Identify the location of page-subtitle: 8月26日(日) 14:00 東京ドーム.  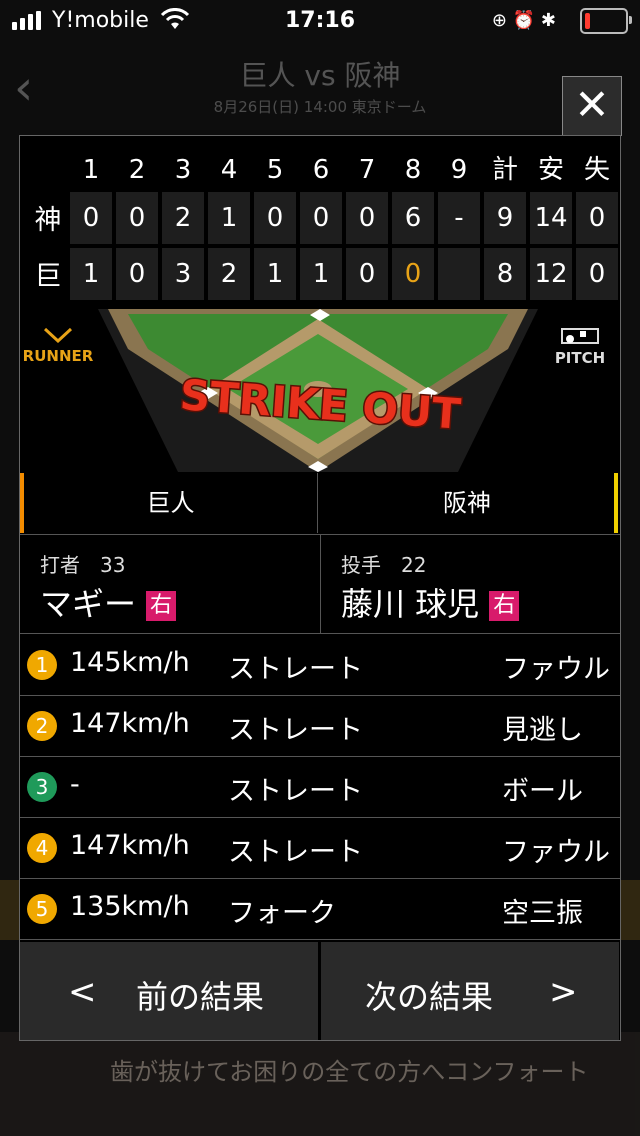
(320, 107).